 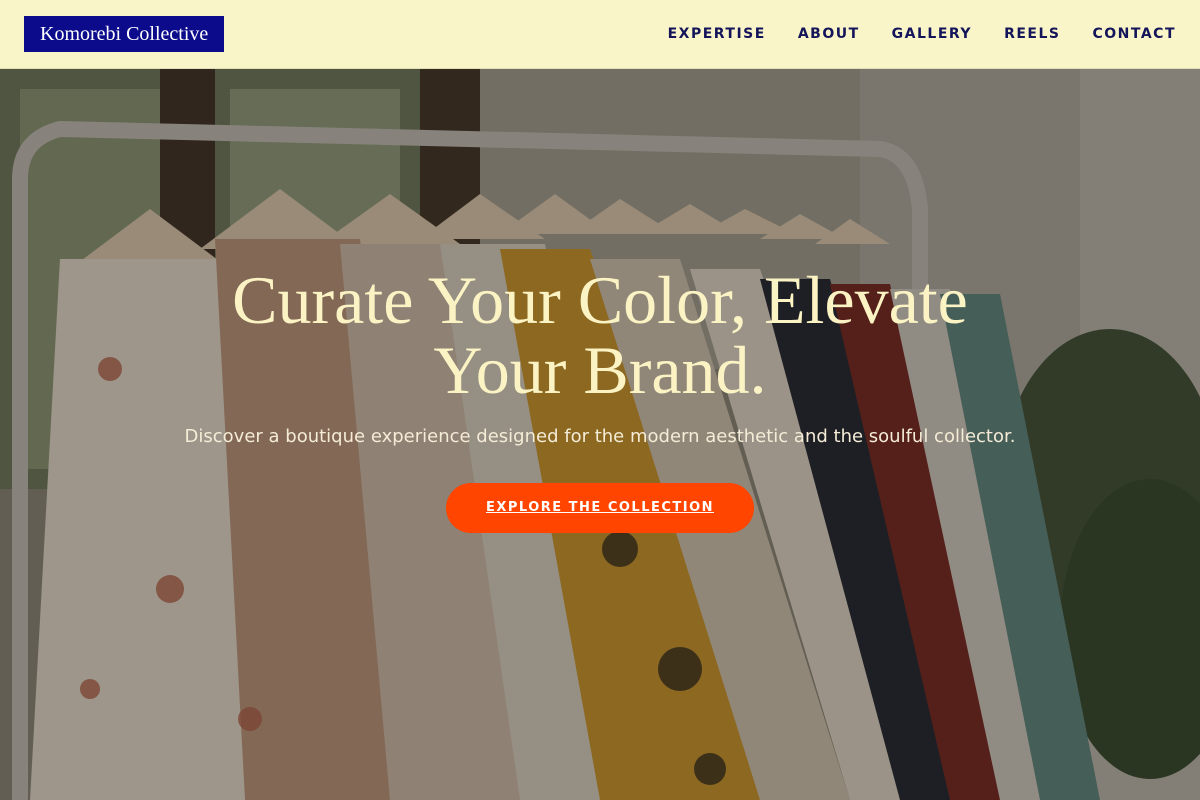 I want to click on hero-title: Curate Your Color, Elevate Your Brand., so click(x=600, y=335).